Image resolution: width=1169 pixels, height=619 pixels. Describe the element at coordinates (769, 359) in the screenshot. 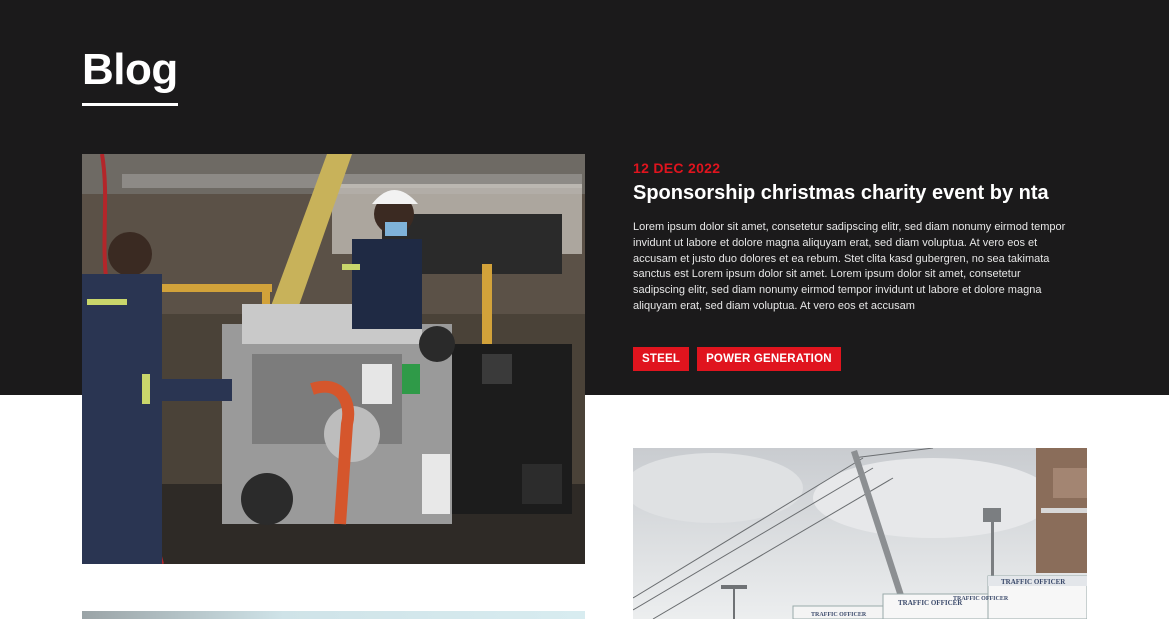

I see `tag-power-generation: POWER GENERATION` at that location.